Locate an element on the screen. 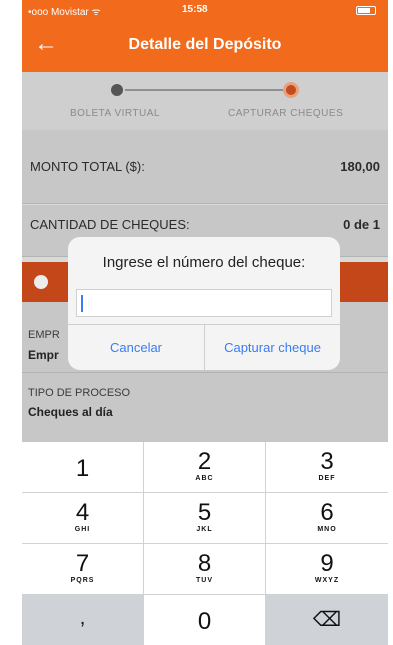 The image size is (393, 645). carrier-label: •ooo Movistar ᯤ is located at coordinates (64, 12).